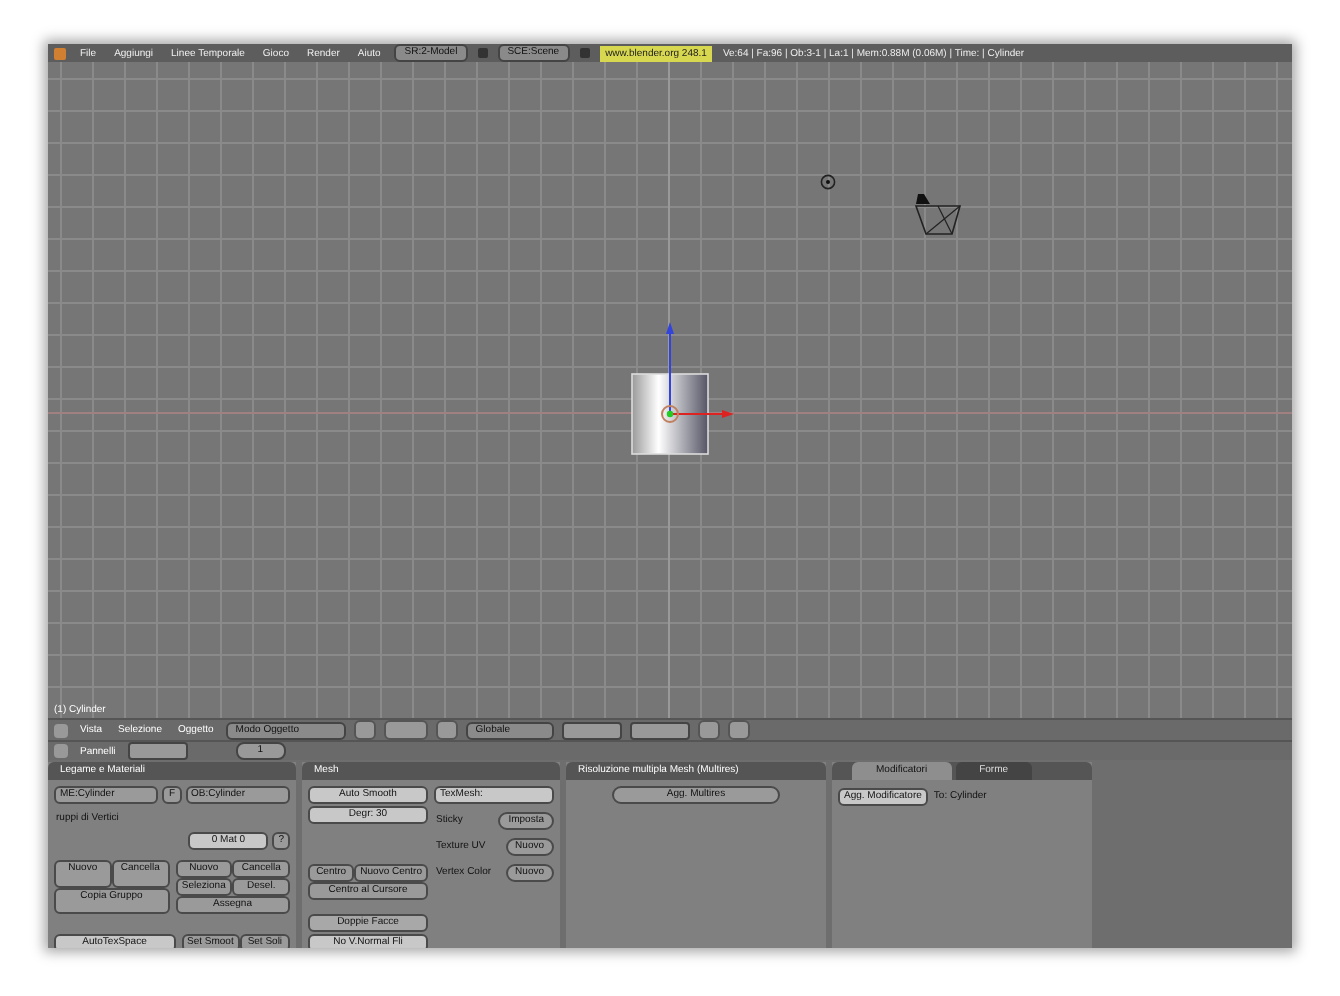  Describe the element at coordinates (157, 751) in the screenshot. I see `context-buttons` at that location.